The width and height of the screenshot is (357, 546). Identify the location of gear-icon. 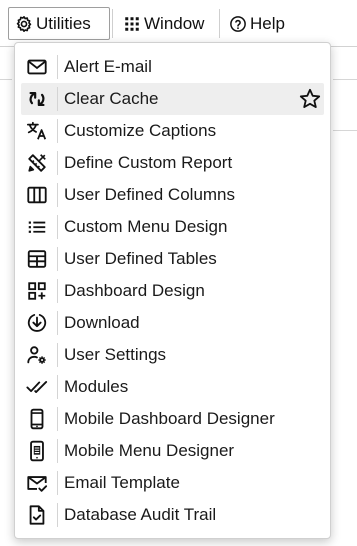
(24, 23).